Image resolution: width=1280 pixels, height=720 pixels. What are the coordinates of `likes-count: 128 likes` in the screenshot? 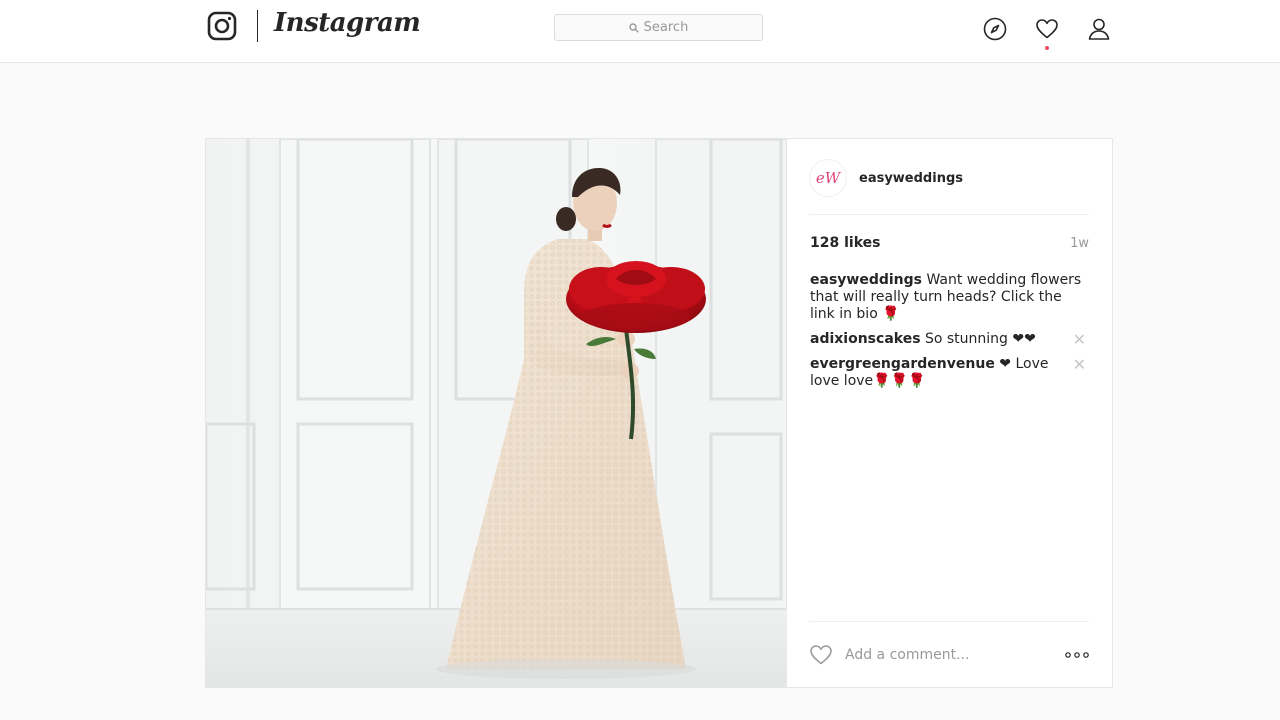 It's located at (845, 243).